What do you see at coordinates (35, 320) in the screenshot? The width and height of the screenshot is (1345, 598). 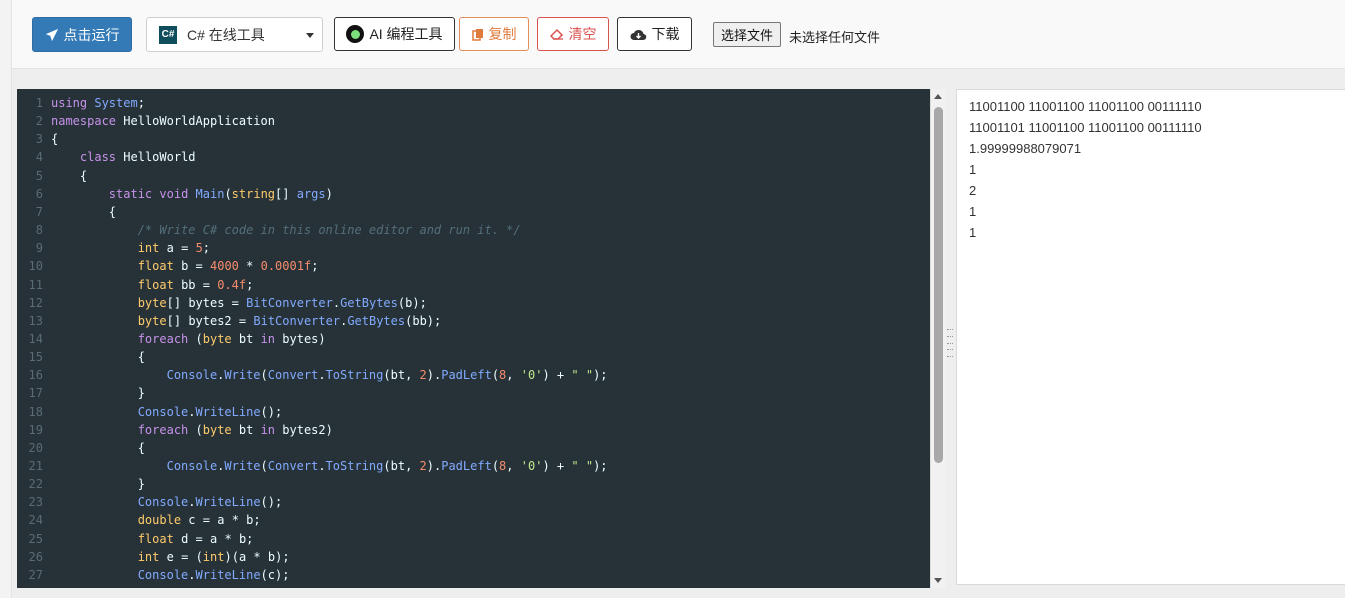 I see `line-number: 13` at bounding box center [35, 320].